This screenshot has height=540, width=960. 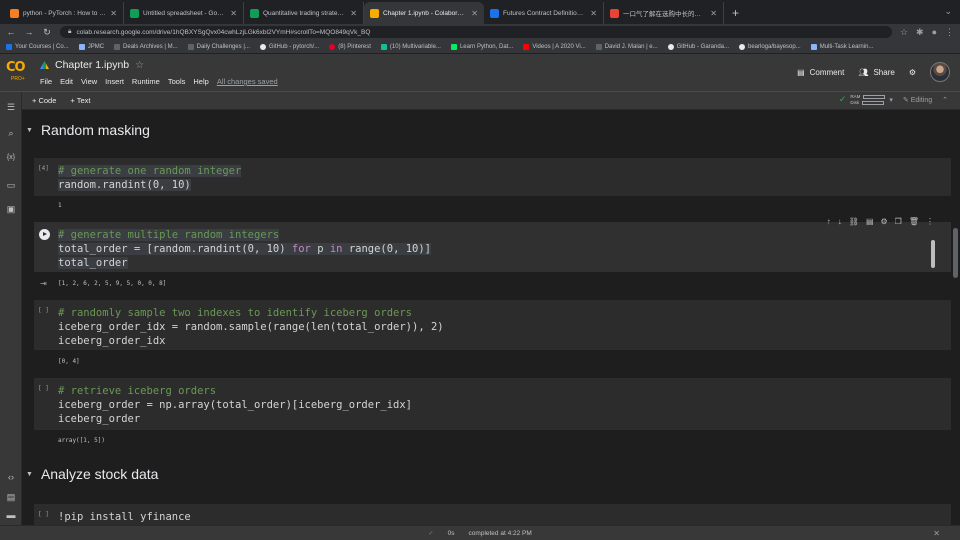 I want to click on notebook-title: Chapter 1.ipynb, so click(x=92, y=65).